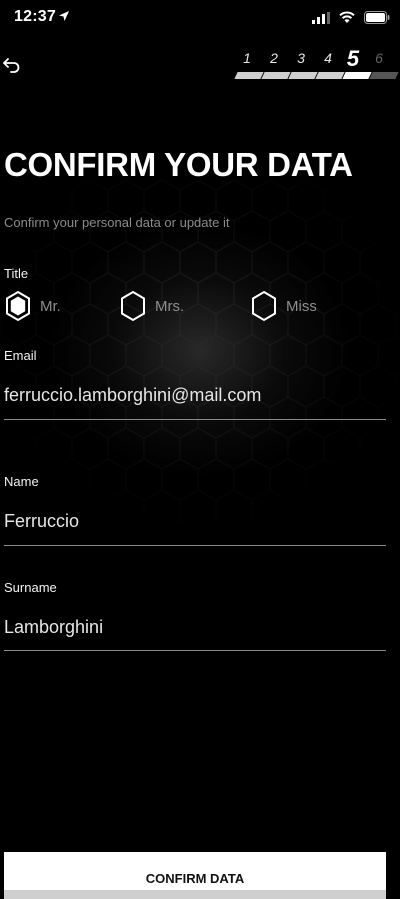  I want to click on surname-label: Surname, so click(30, 587).